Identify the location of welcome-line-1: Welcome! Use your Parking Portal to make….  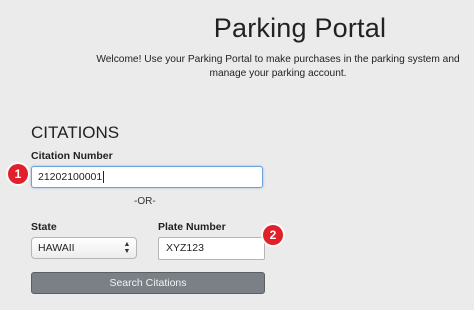
(278, 59).